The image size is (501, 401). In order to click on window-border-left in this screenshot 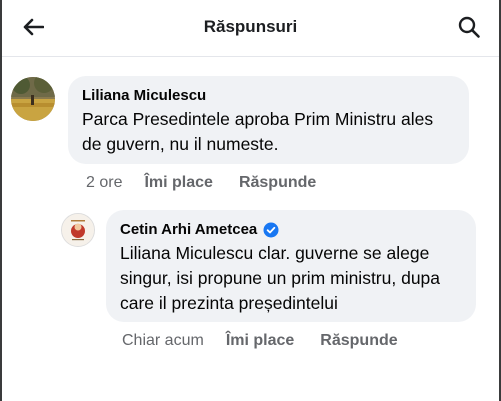, I will do `click(1, 200)`.